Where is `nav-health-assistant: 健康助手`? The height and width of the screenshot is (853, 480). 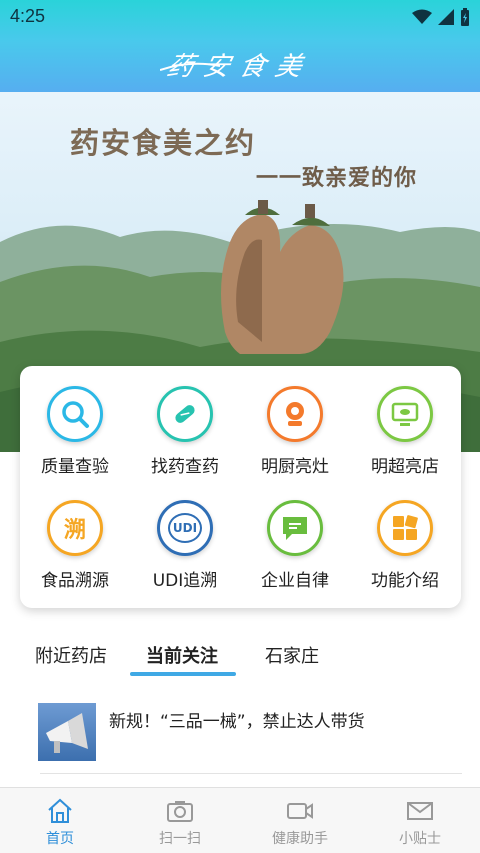
nav-health-assistant: 健康助手 is located at coordinates (300, 820).